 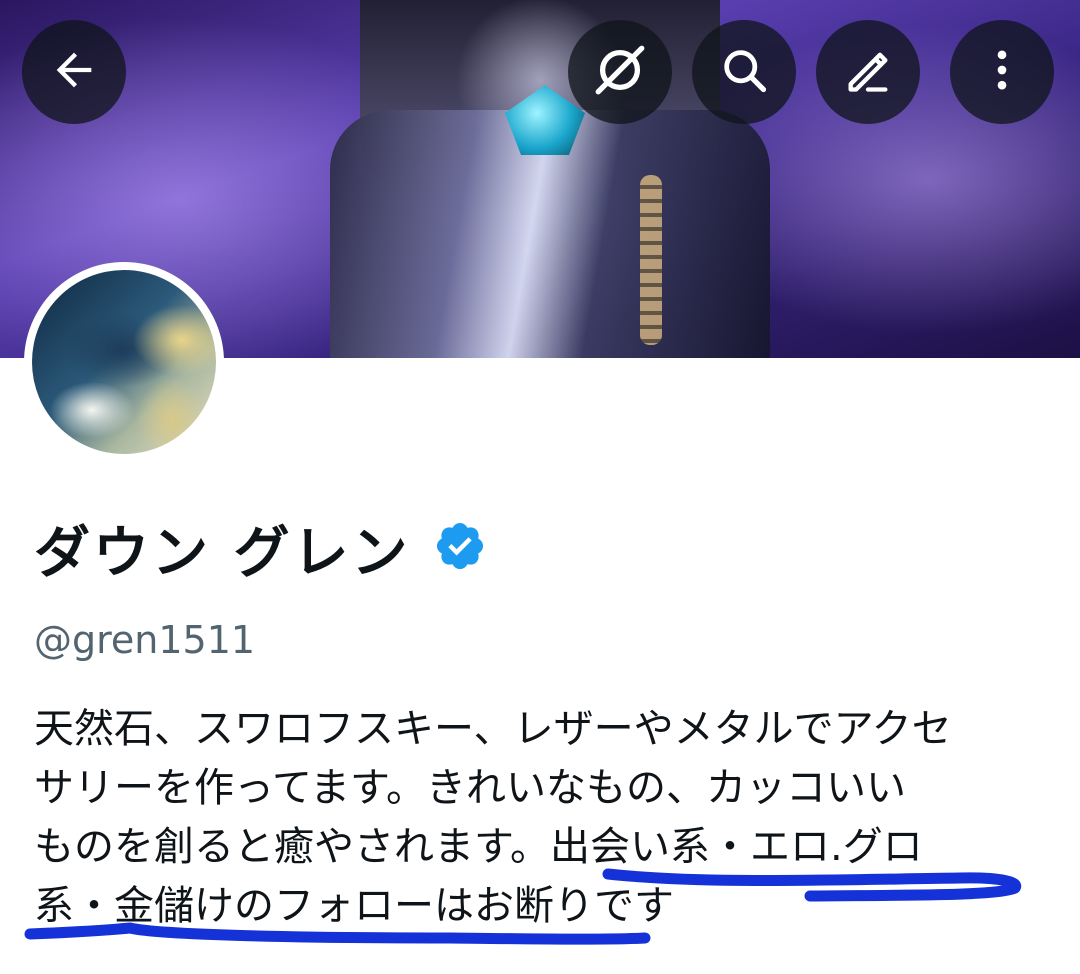 What do you see at coordinates (651, 260) in the screenshot?
I see `banner-chain-decoration` at bounding box center [651, 260].